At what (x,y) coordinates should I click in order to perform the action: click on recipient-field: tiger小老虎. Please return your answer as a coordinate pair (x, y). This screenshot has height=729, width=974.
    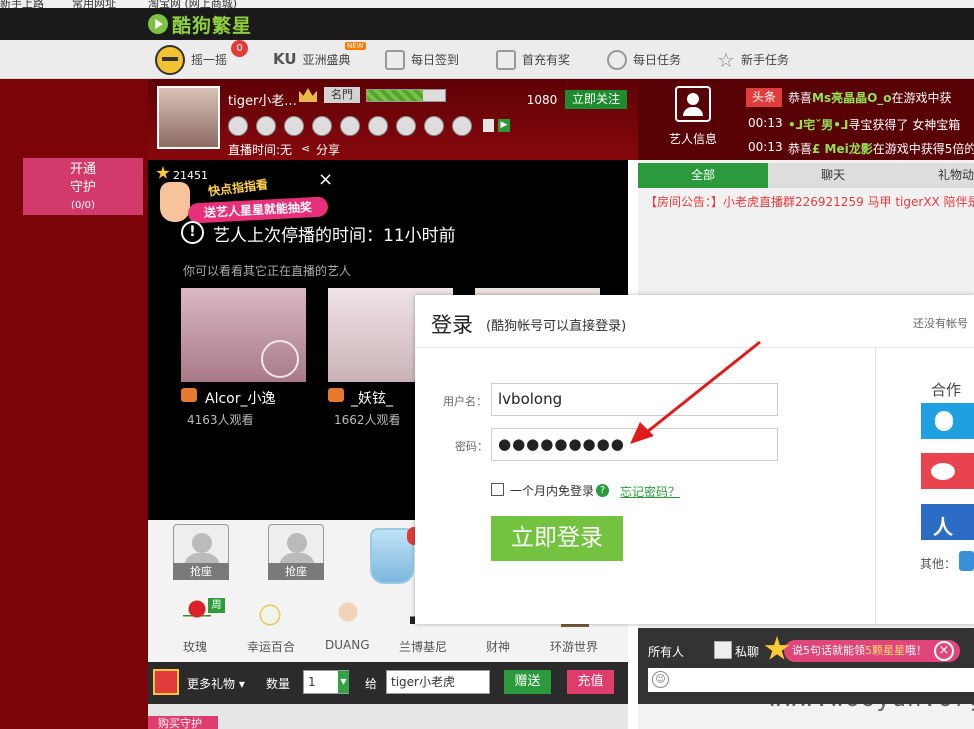
    Looking at the image, I should click on (438, 682).